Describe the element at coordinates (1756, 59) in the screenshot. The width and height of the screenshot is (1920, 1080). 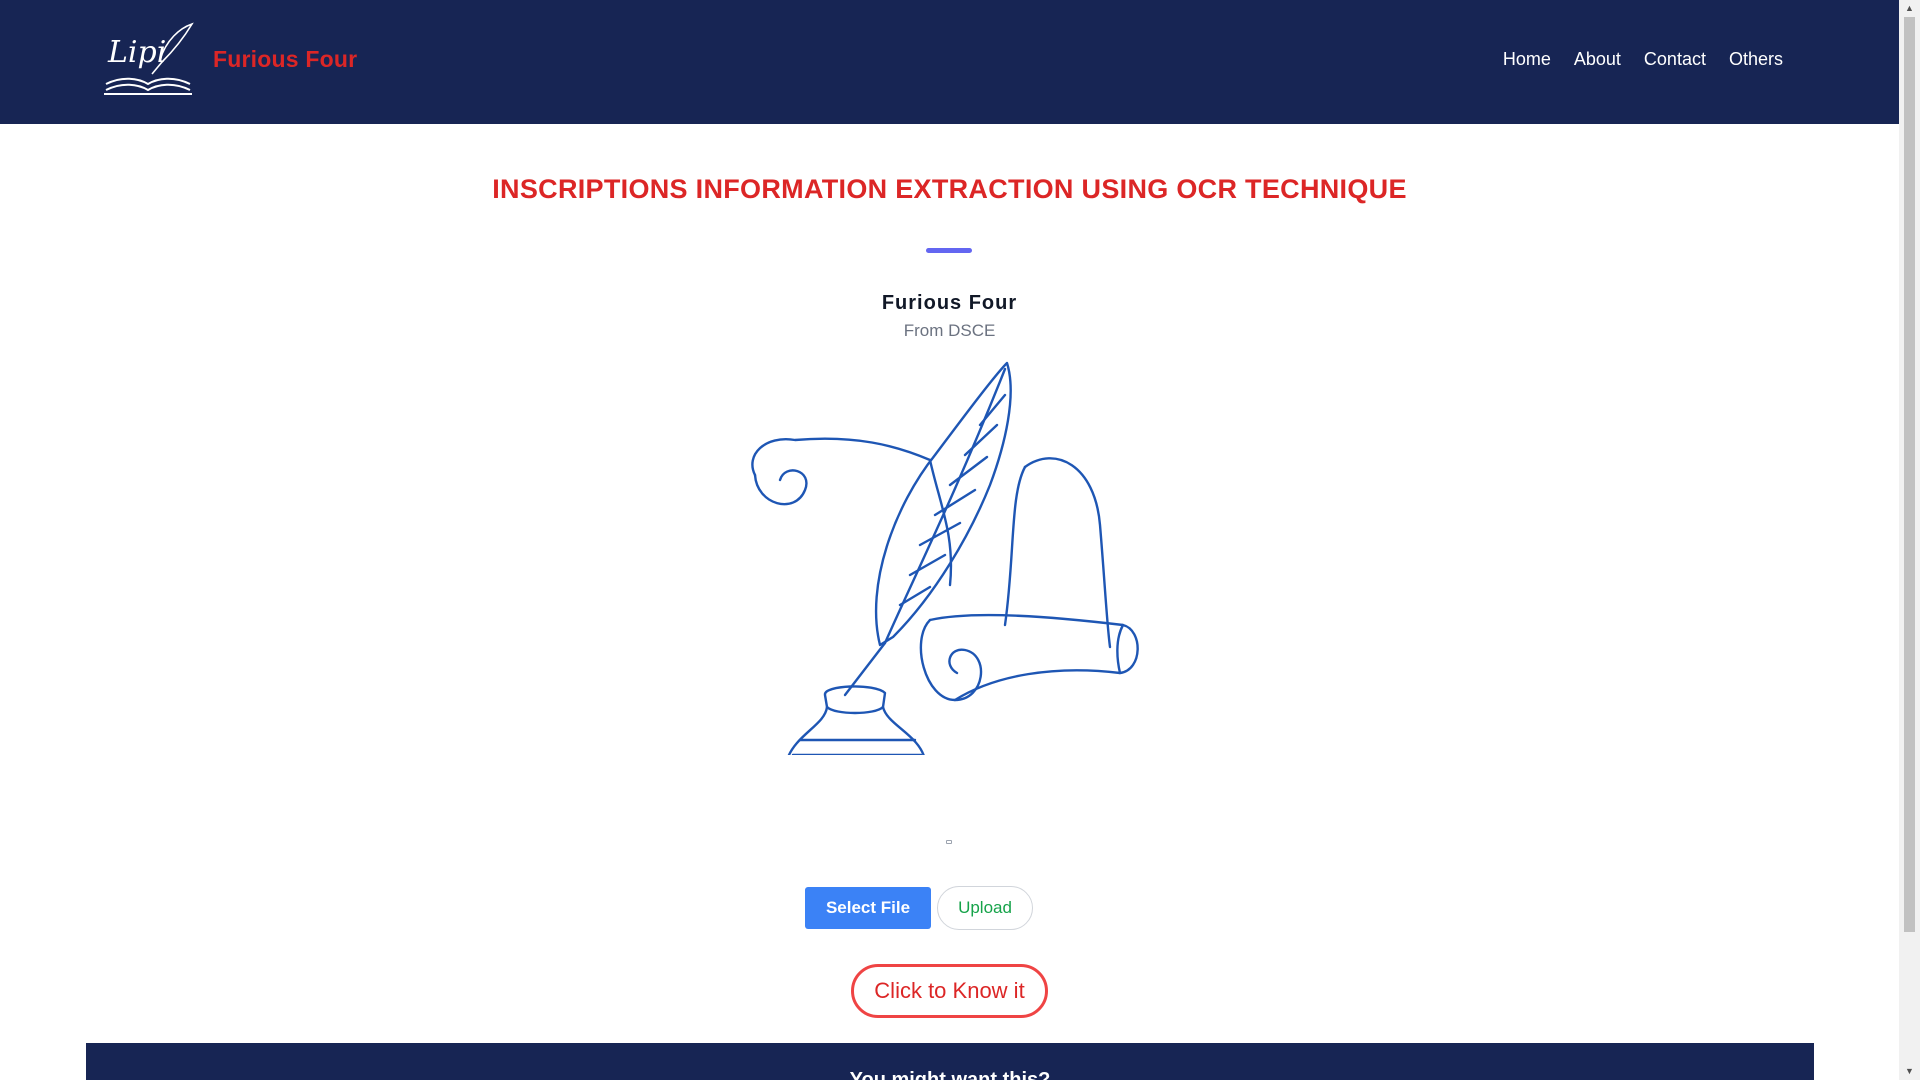
I see `nav-others: Others` at that location.